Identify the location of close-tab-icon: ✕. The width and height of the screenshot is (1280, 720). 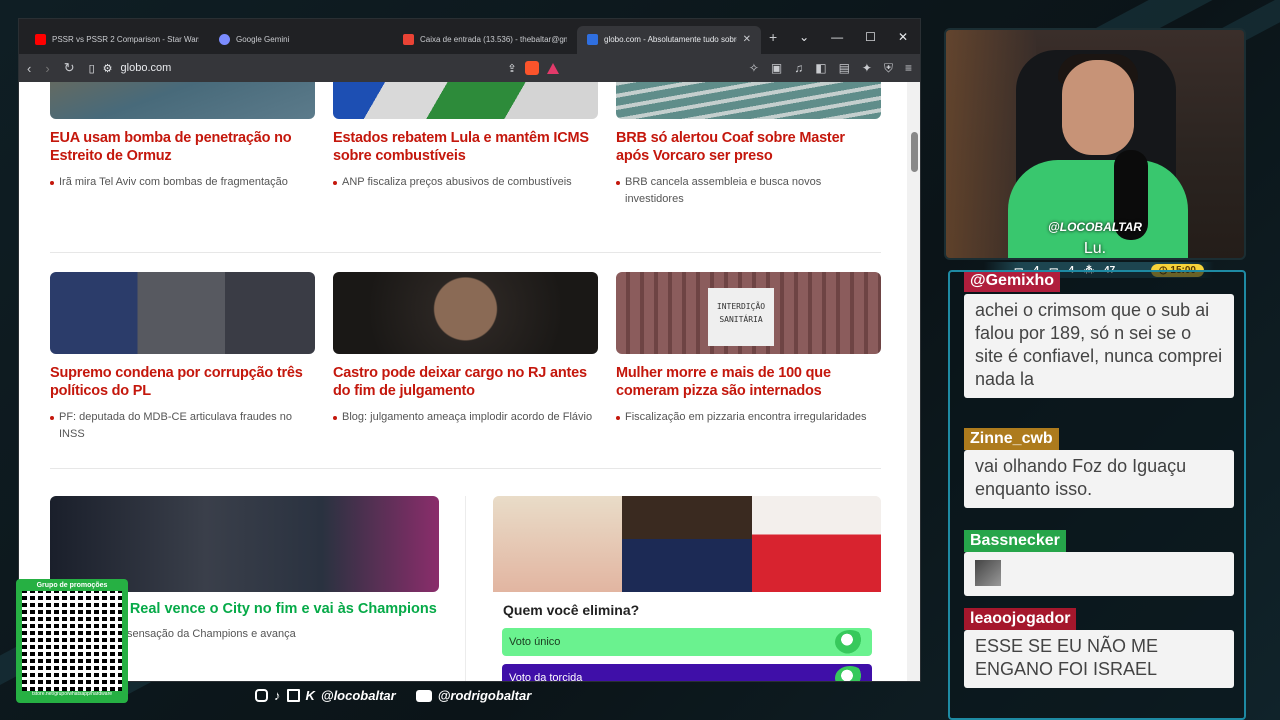
(747, 39).